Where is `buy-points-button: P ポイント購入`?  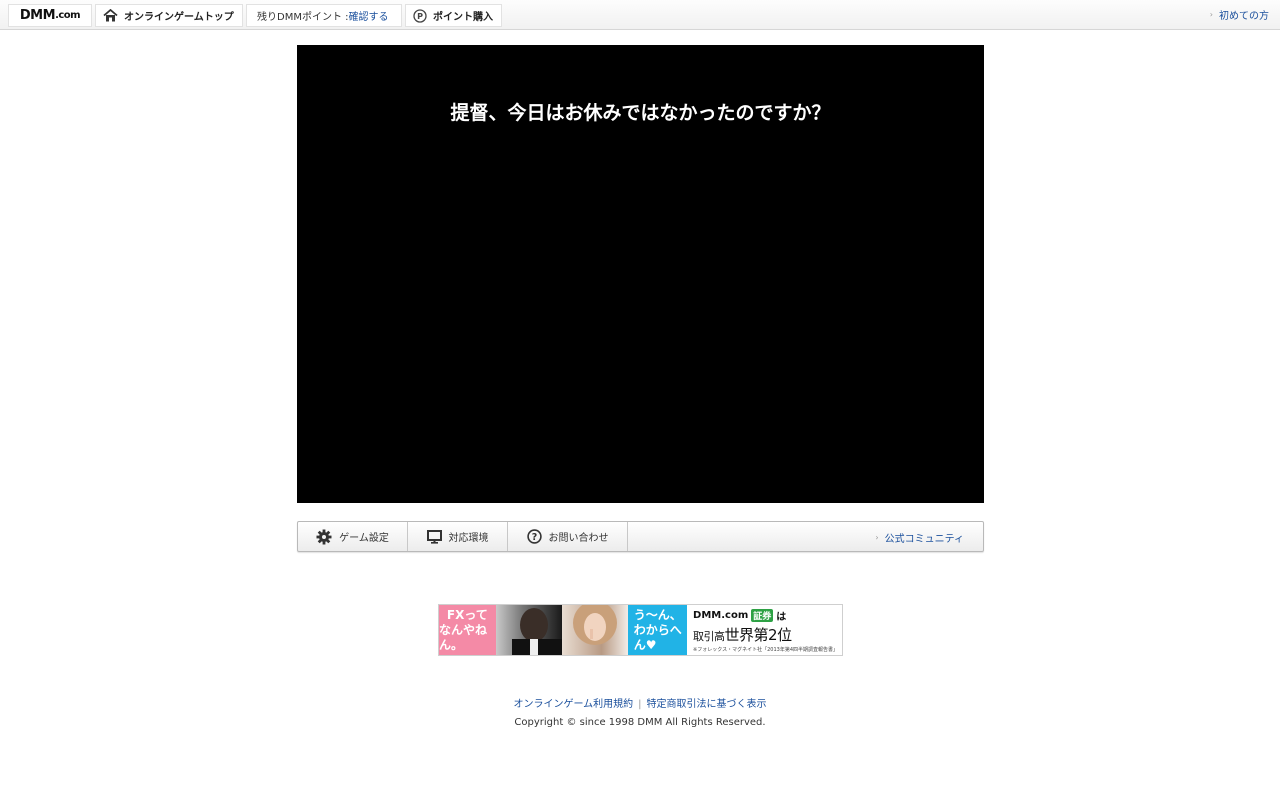
buy-points-button: P ポイント購入 is located at coordinates (453, 15).